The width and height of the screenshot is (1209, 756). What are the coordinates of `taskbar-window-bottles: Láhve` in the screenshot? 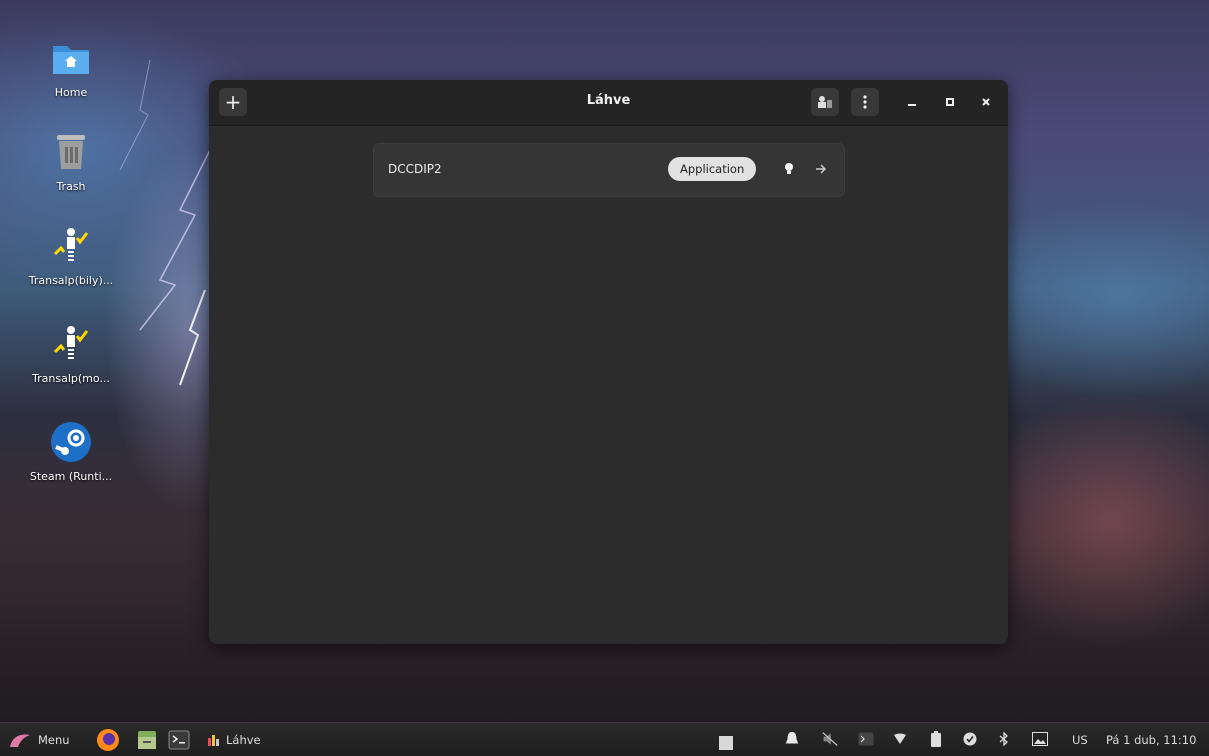 It's located at (233, 739).